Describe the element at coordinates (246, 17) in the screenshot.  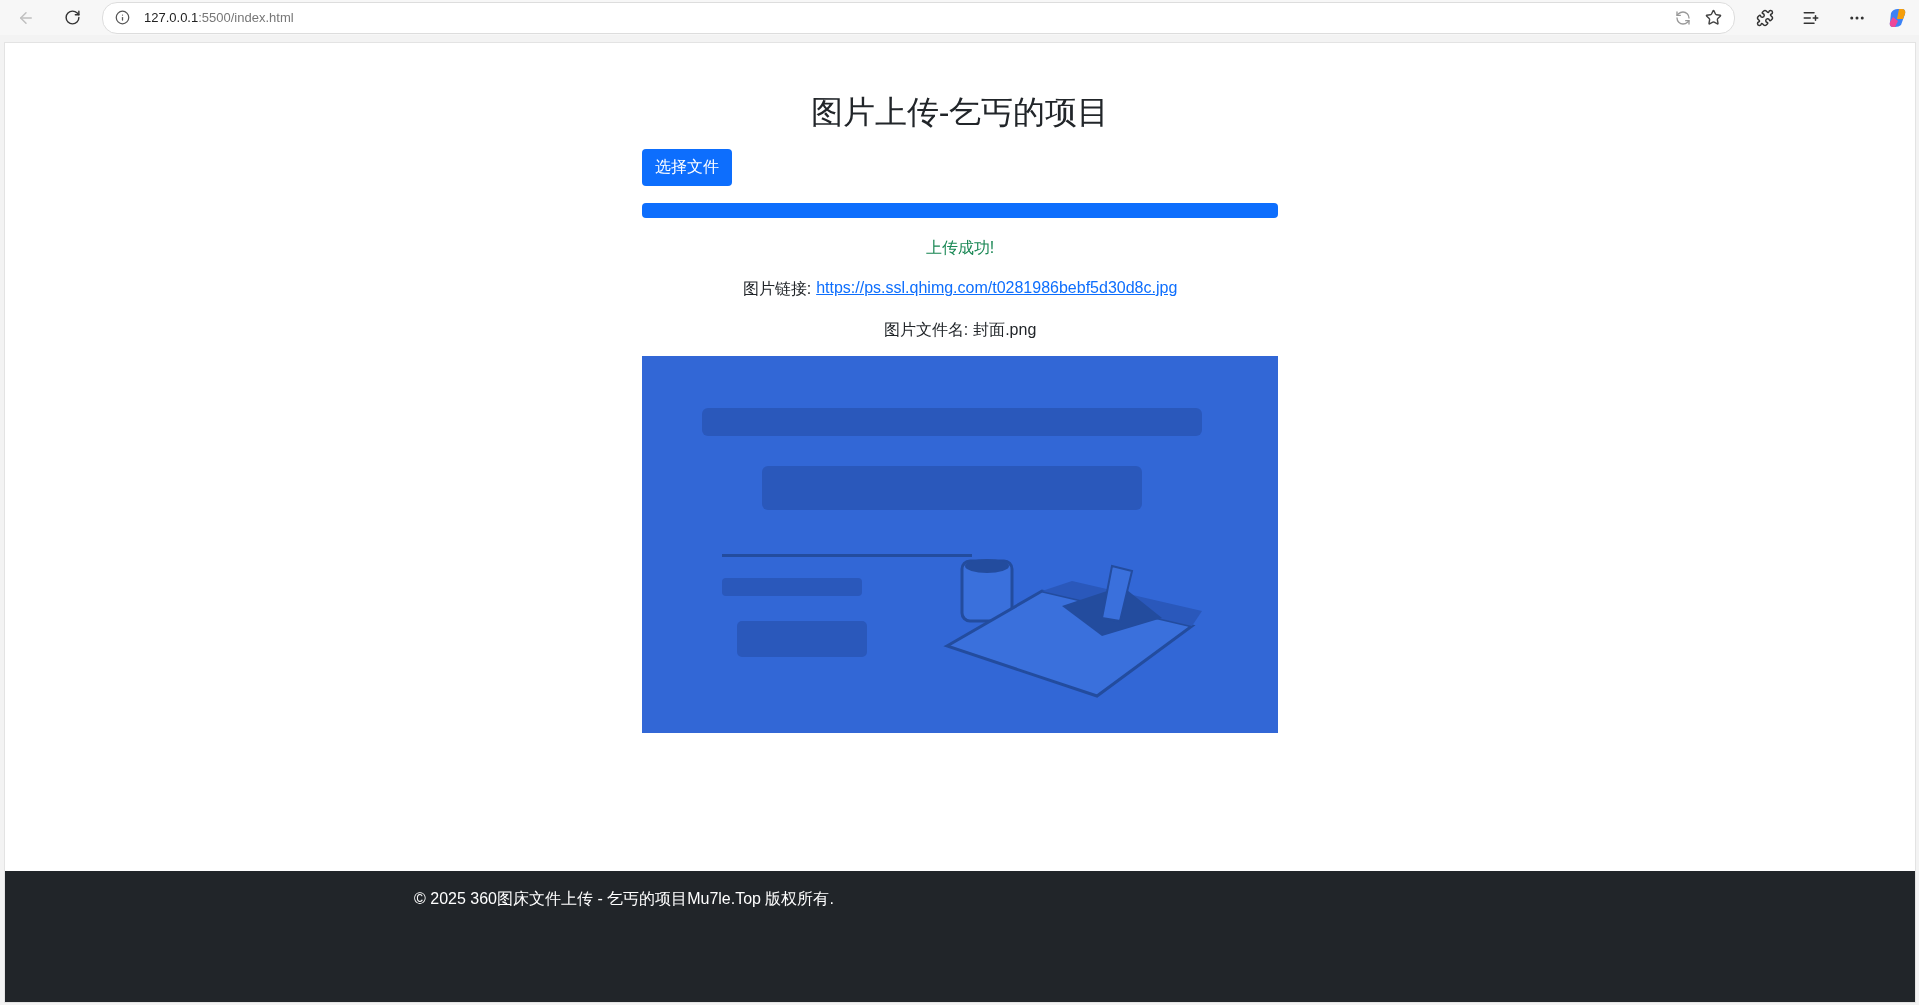
I see `url-path: :5500/index.html` at that location.